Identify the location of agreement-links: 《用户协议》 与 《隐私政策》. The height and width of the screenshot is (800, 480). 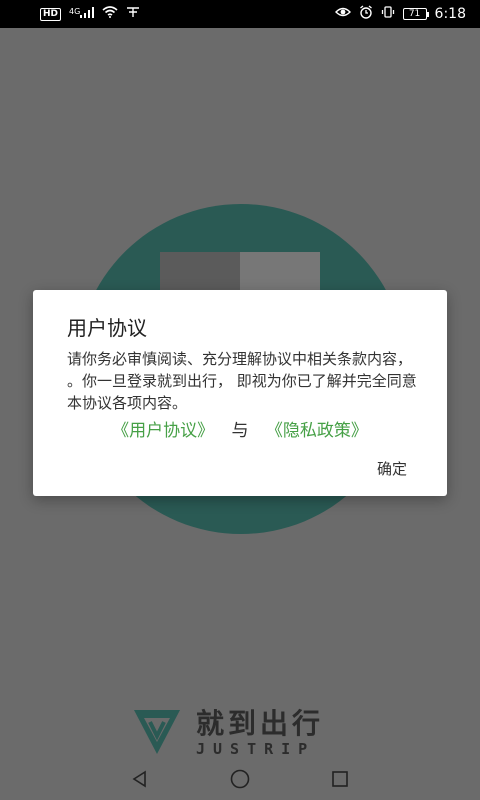
(240, 428).